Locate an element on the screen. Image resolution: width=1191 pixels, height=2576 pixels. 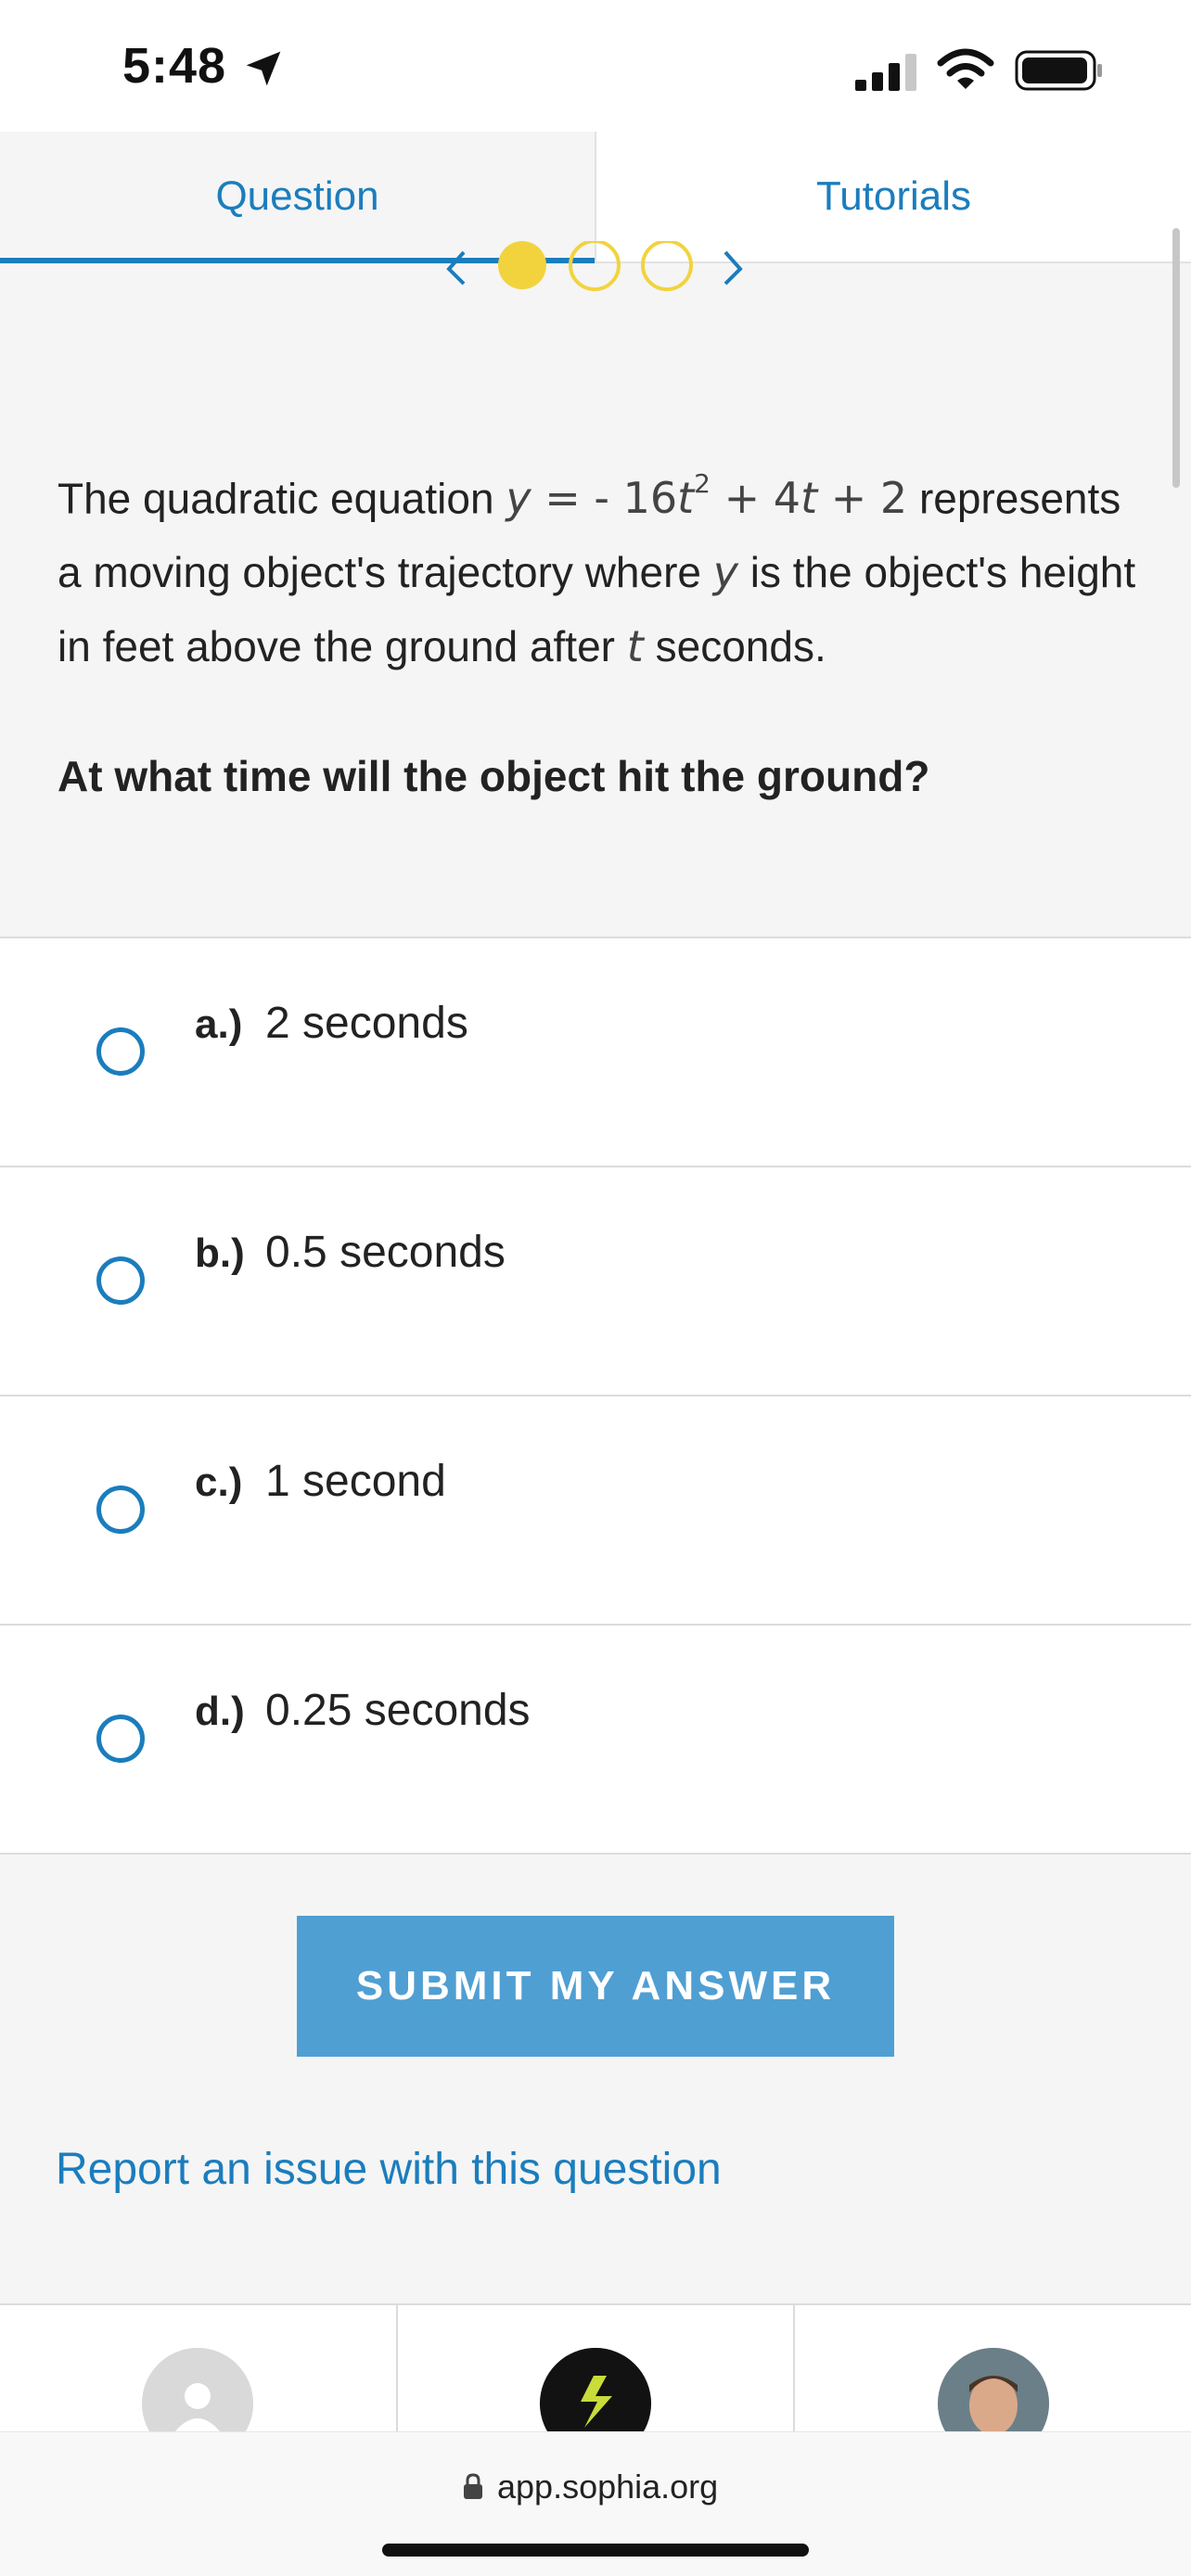
answer-option-c: c.) 1 second is located at coordinates (595, 1511).